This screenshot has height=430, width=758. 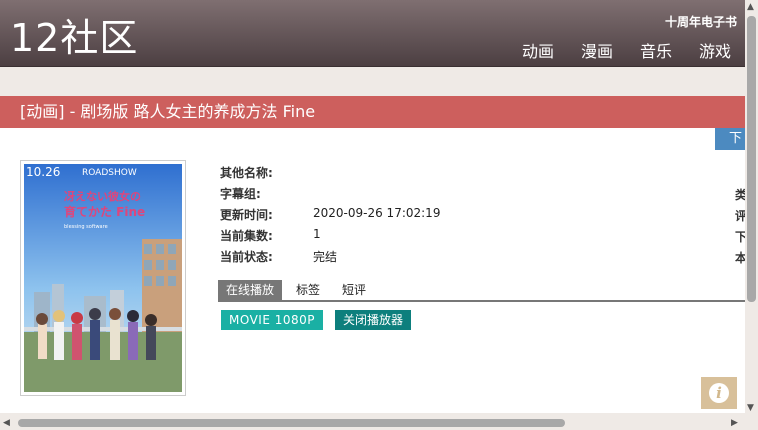 I want to click on tab-online-play: 在线播放, so click(x=250, y=290).